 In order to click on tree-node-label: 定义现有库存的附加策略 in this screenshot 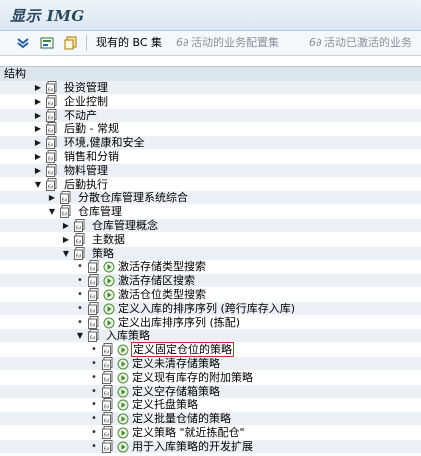, I will do `click(192, 377)`.